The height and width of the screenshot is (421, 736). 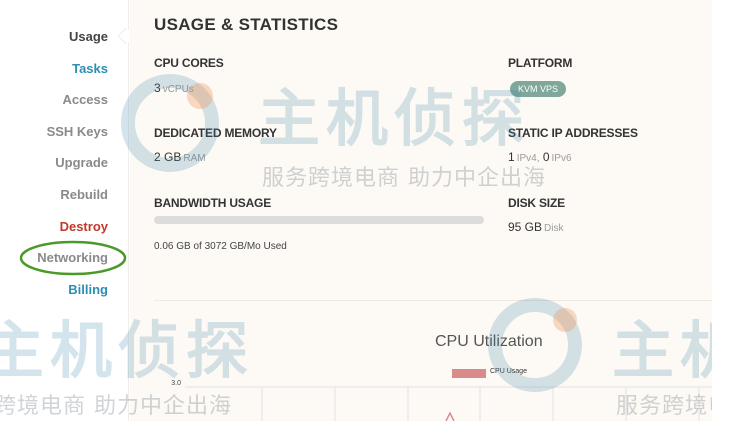 I want to click on disk-size-value: 95 GB Disk, so click(x=535, y=227).